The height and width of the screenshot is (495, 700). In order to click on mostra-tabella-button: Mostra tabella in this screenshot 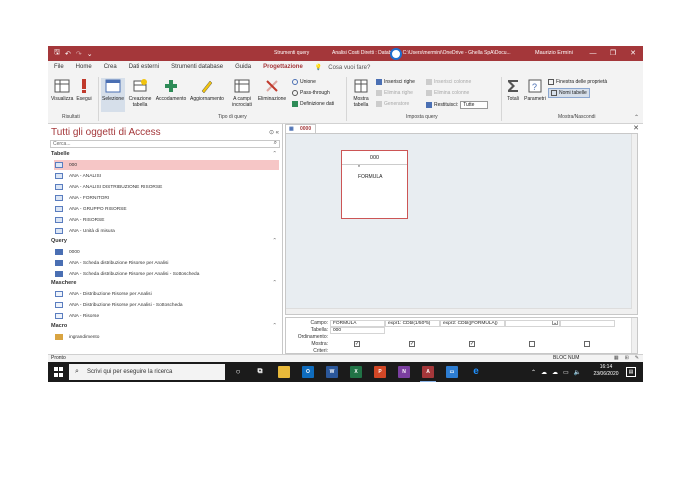, I will do `click(361, 93)`.